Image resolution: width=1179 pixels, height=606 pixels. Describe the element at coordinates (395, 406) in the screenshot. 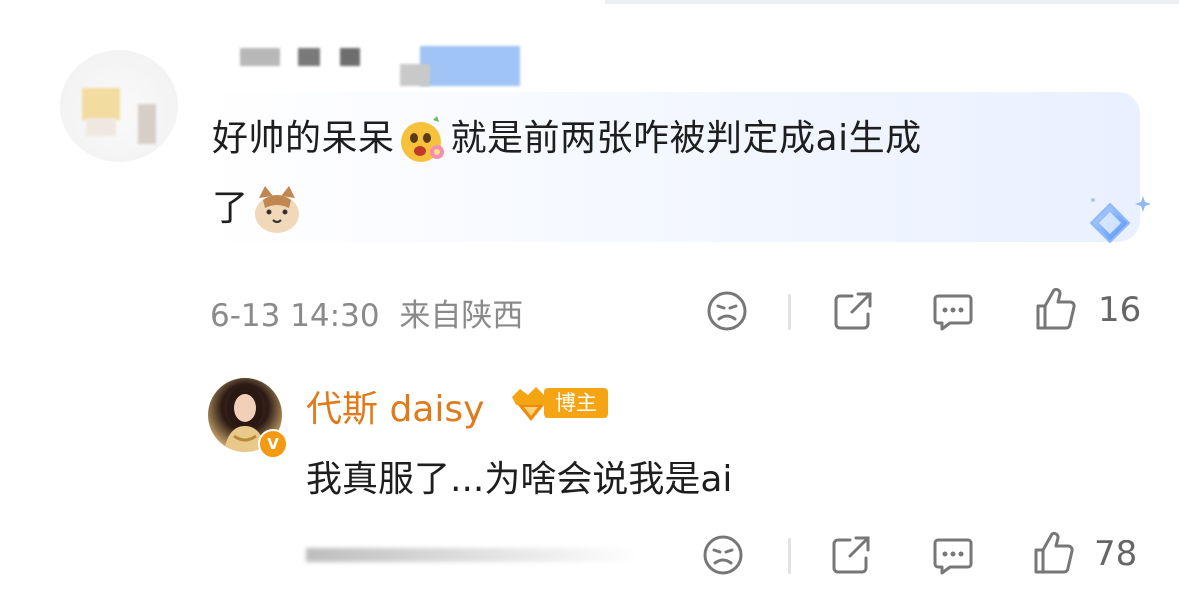

I see `reply-author-name: 代斯 daisy` at that location.